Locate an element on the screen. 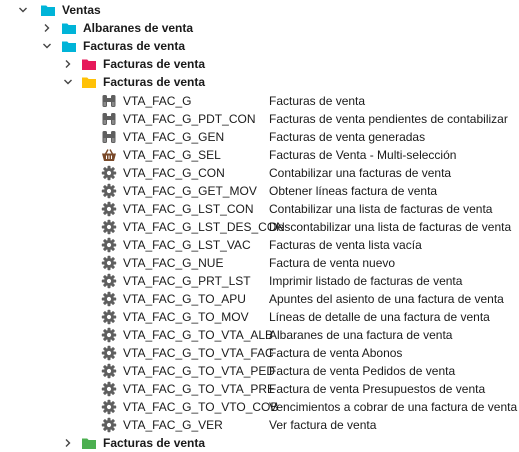 The height and width of the screenshot is (452, 519). item-description: Factura de venta nuevo is located at coordinates (332, 263).